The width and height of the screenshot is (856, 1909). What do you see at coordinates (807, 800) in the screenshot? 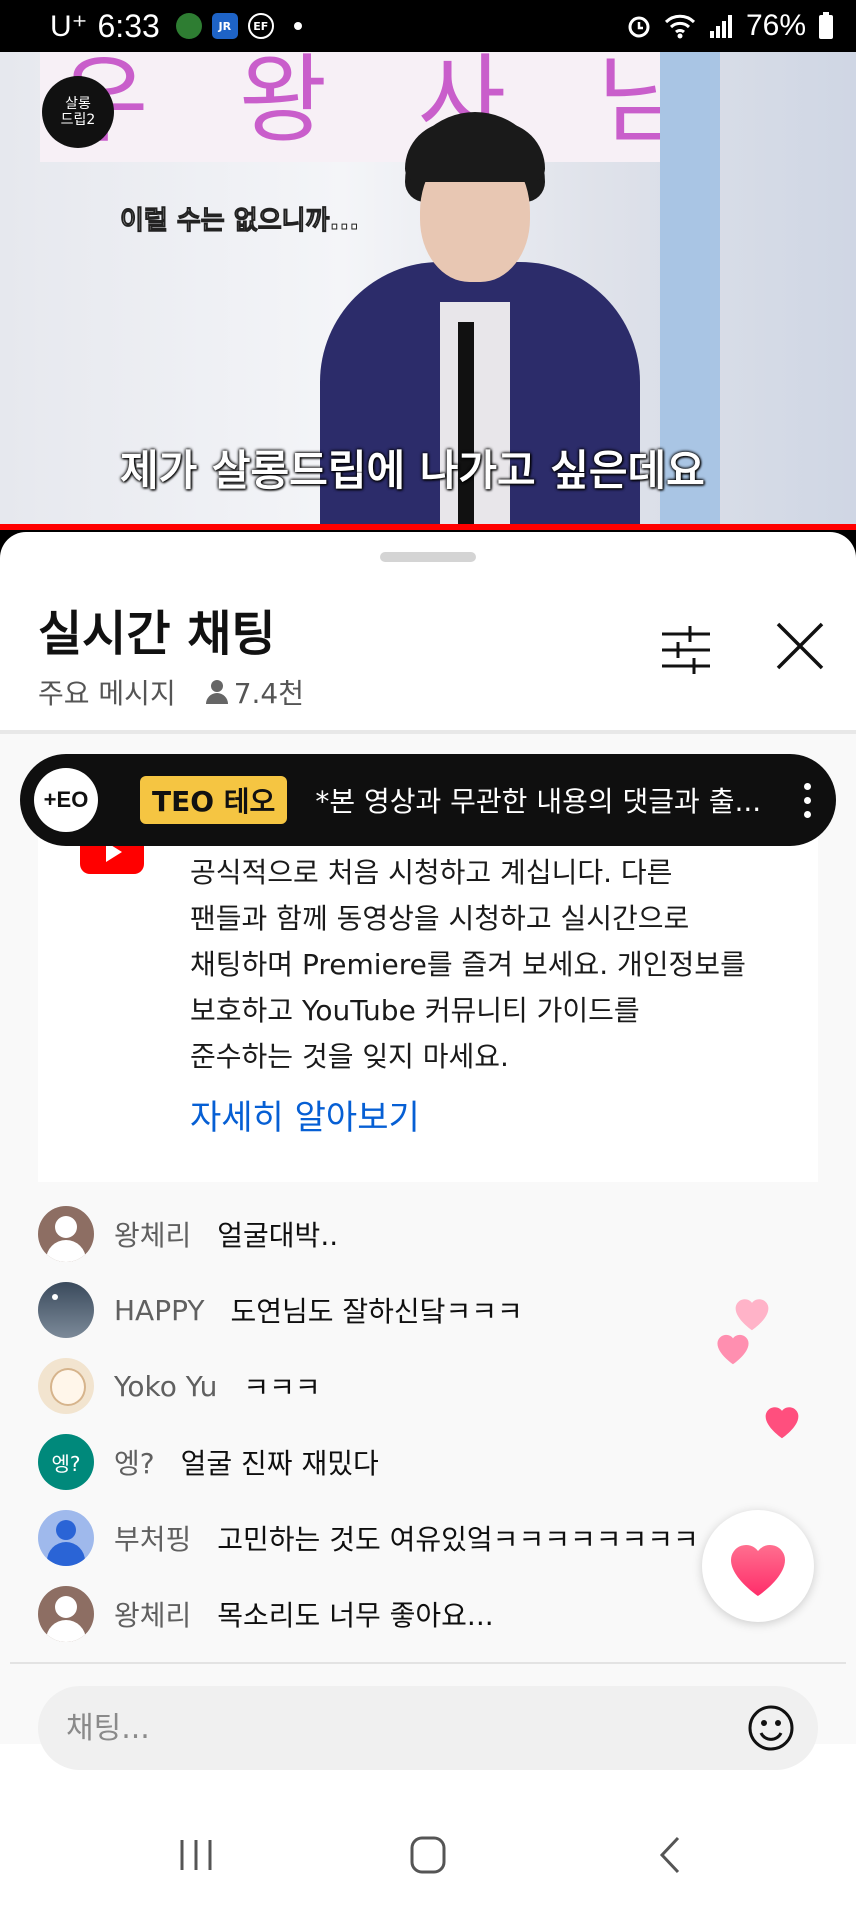
I see `more-options-icon` at bounding box center [807, 800].